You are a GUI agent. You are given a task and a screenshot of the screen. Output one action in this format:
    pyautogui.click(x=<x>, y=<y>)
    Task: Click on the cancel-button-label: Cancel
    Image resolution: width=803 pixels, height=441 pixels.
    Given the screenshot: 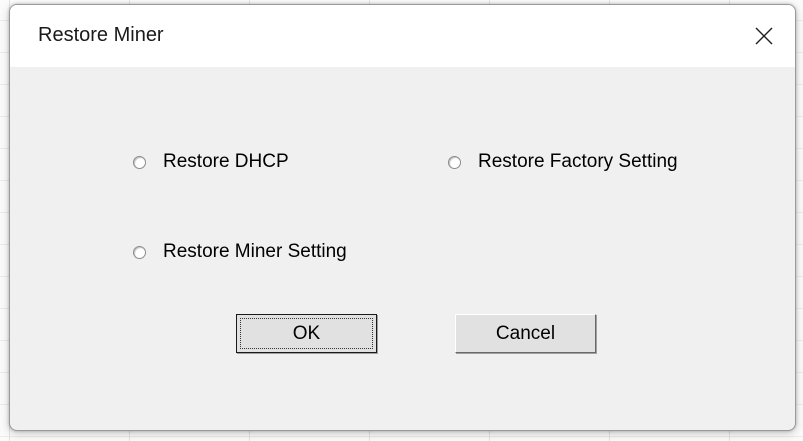 What is the action you would take?
    pyautogui.click(x=525, y=333)
    